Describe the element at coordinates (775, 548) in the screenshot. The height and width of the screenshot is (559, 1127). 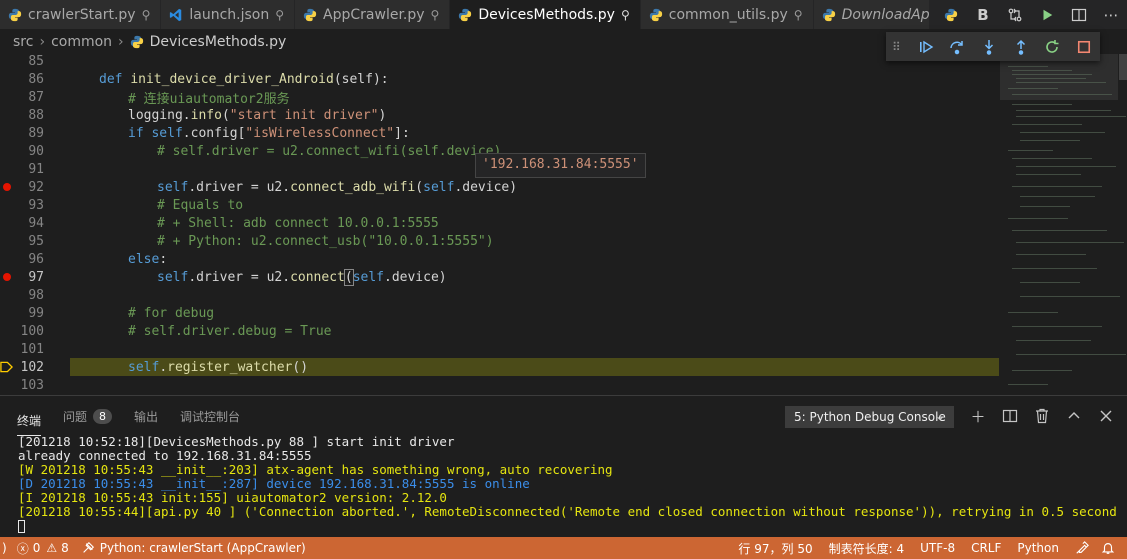
I see `cursor-position: 行 97，列 50` at that location.